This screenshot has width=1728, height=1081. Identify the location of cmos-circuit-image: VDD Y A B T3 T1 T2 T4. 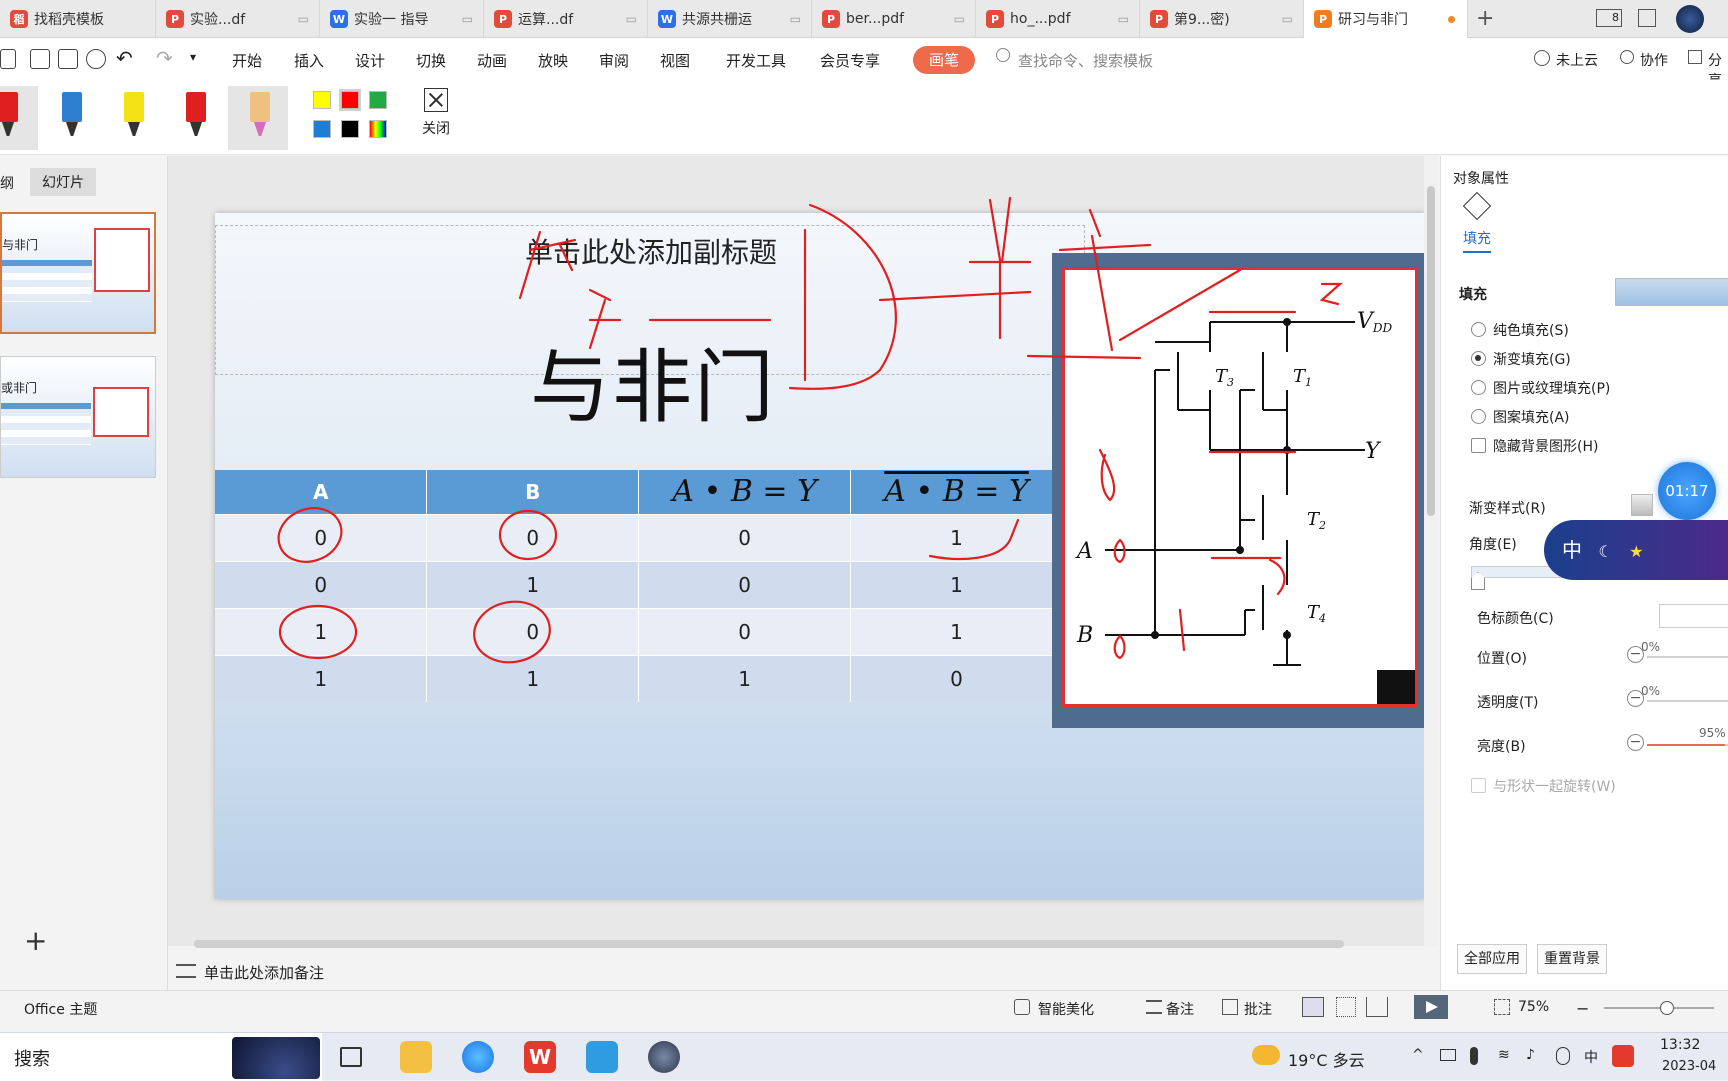
(1238, 490).